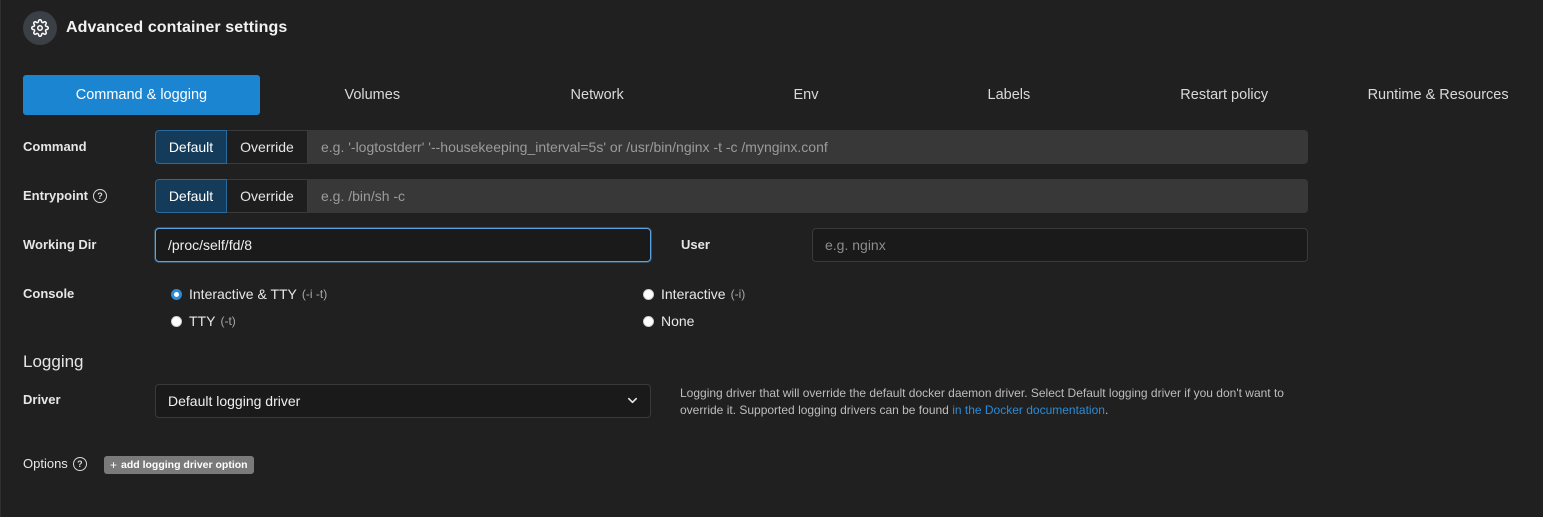 This screenshot has height=517, width=1543. Describe the element at coordinates (42, 399) in the screenshot. I see `driver-label: Driver` at that location.